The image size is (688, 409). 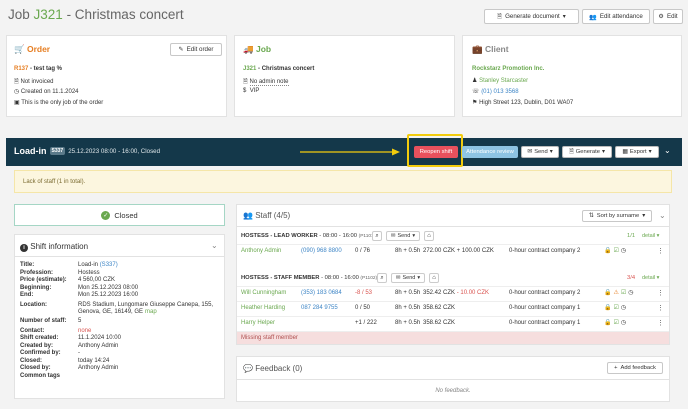 What do you see at coordinates (48, 14) in the screenshot?
I see `job-number-link: J321` at bounding box center [48, 14].